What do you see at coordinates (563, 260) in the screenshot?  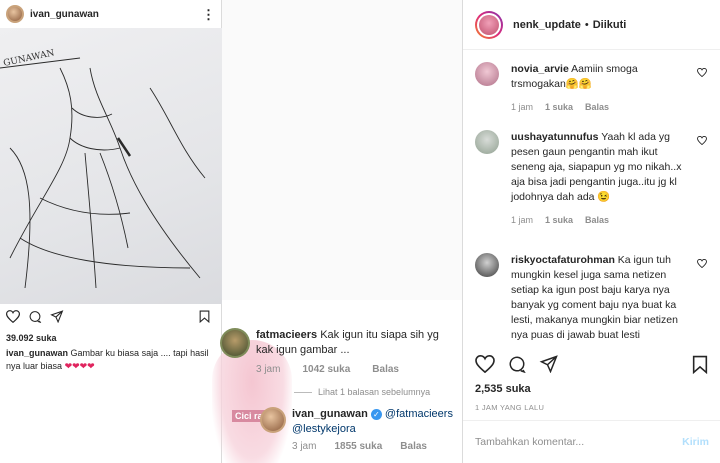 I see `comment-username: riskyoctafaturohman` at bounding box center [563, 260].